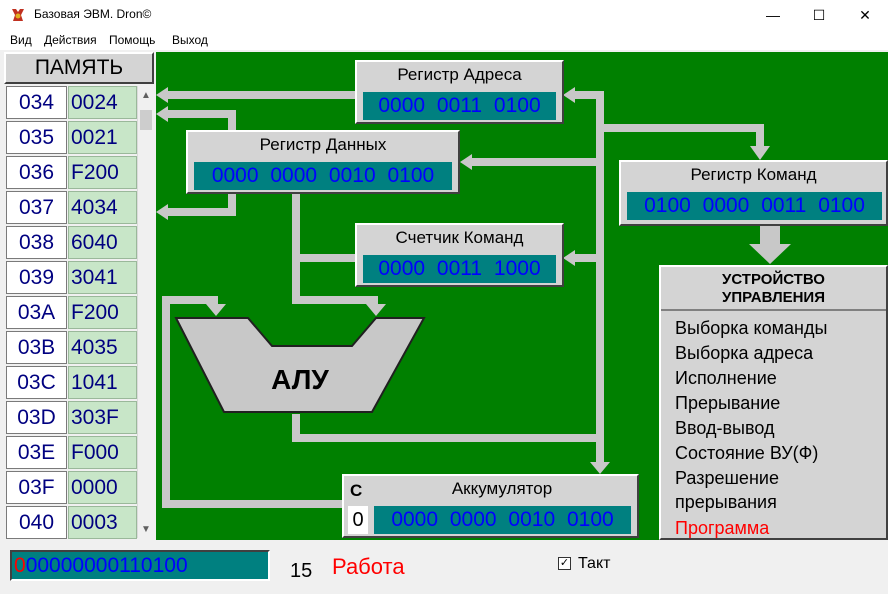 The image size is (888, 594). I want to click on takt-checkbox: ✓, so click(564, 563).